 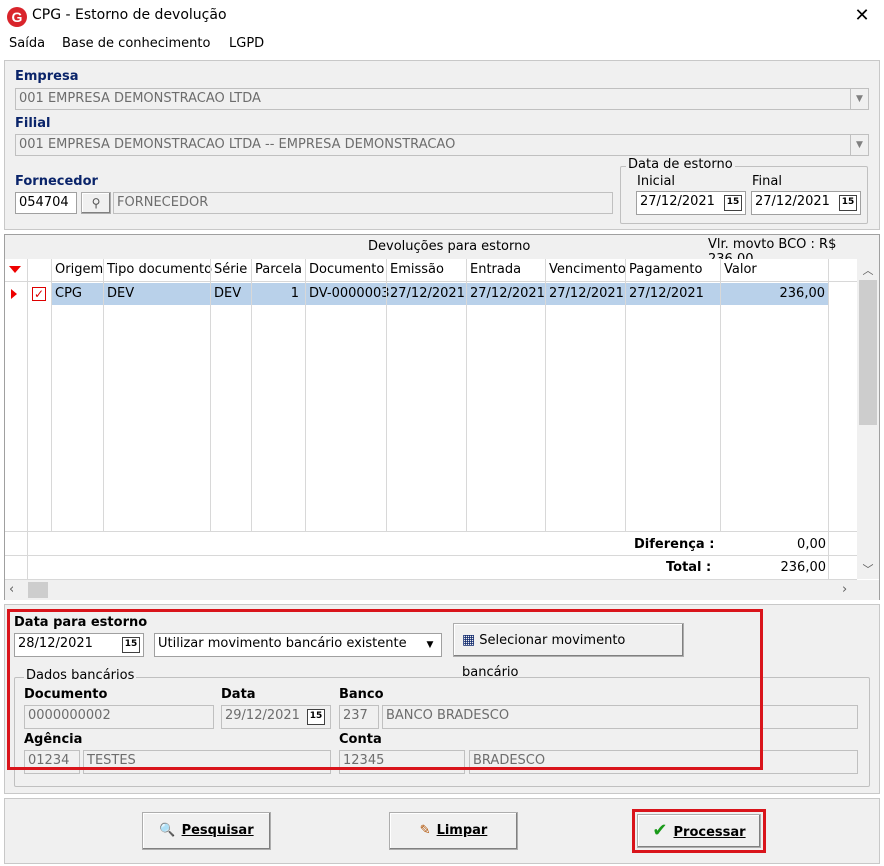 I want to click on col-entrada: Entrada, so click(x=495, y=270).